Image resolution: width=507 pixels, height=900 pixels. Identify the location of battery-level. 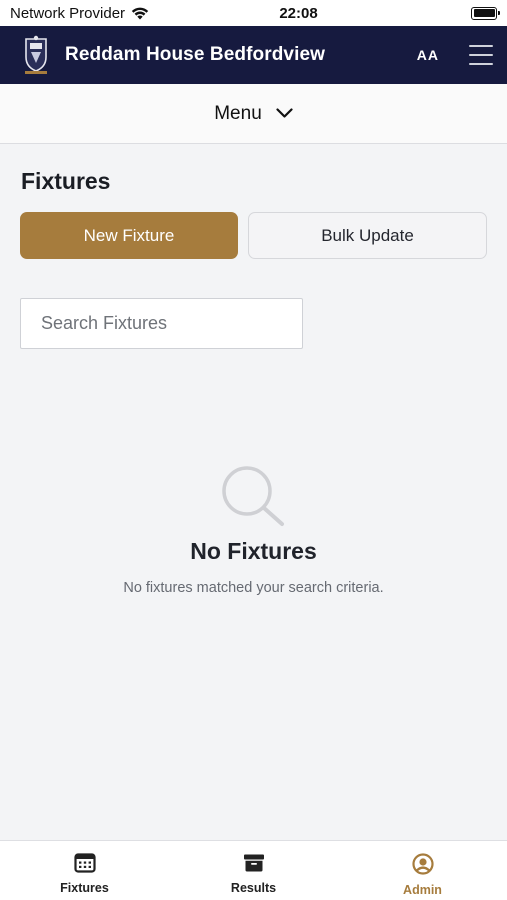
(484, 13).